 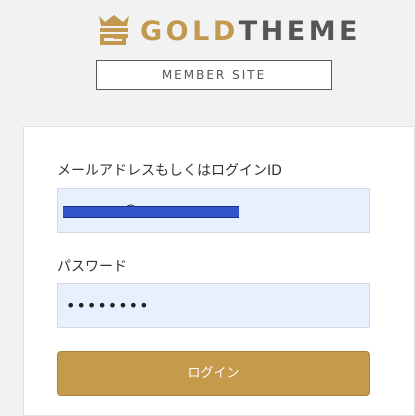 I want to click on redaction-bar, so click(x=151, y=212).